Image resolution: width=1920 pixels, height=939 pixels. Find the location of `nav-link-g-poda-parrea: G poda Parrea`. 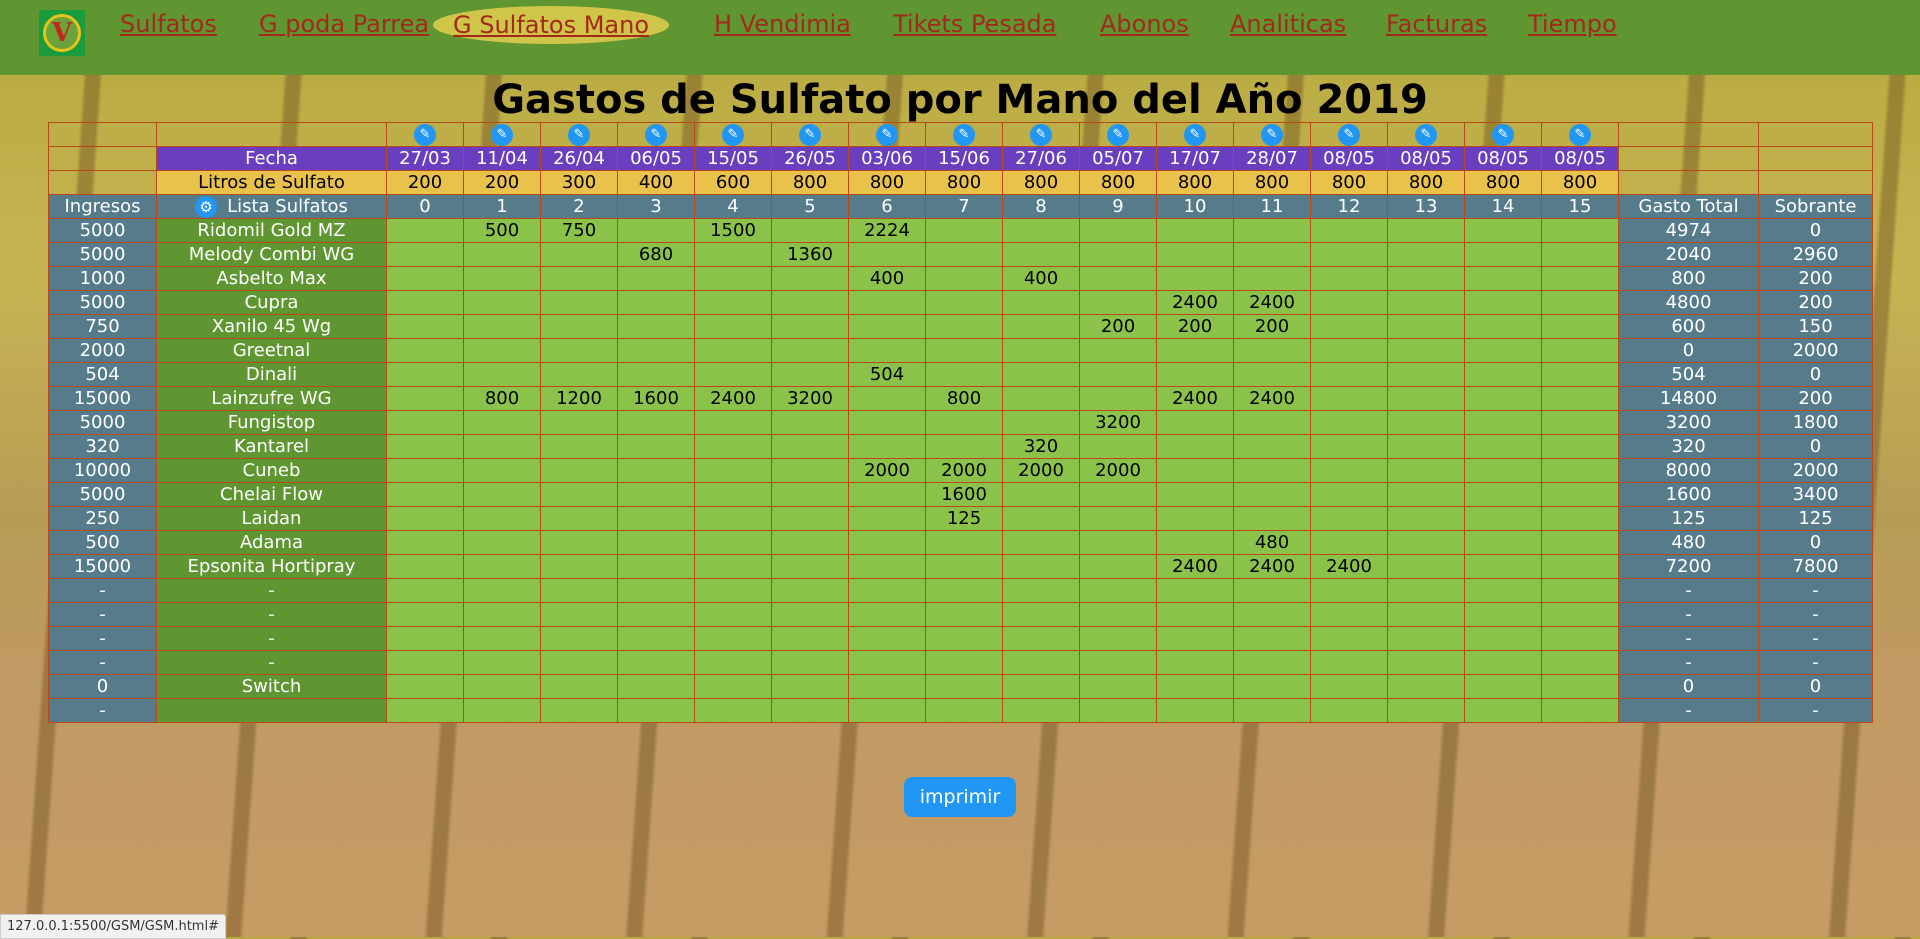

nav-link-g-poda-parrea: G poda Parrea is located at coordinates (344, 24).